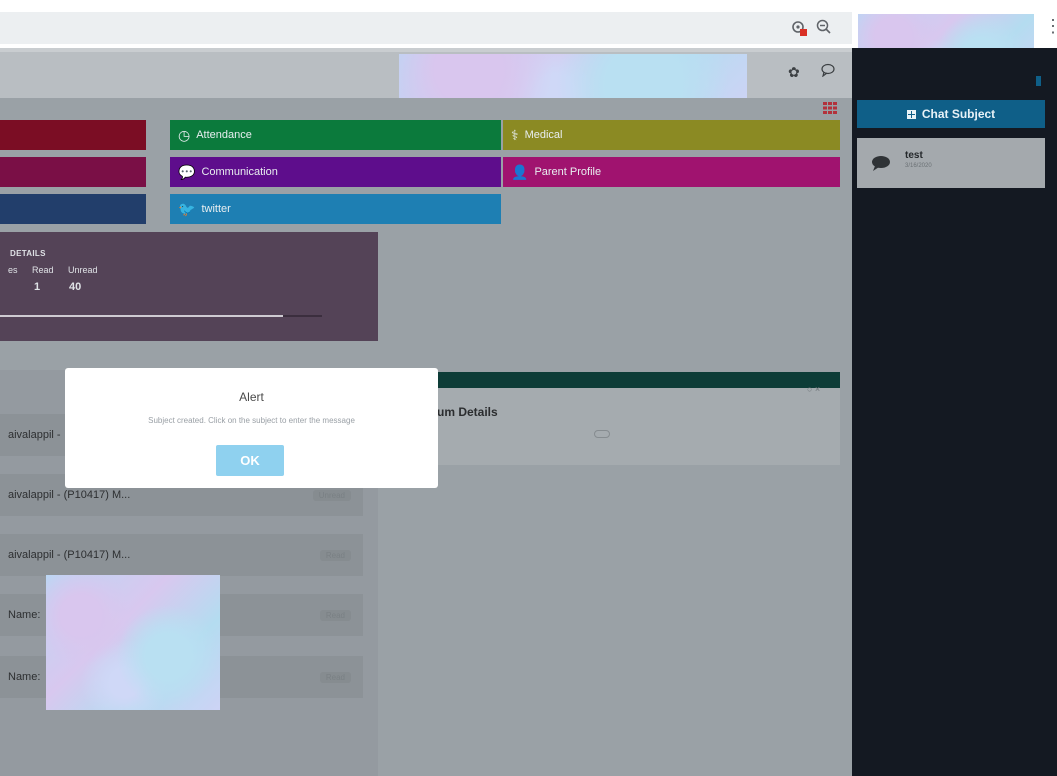  What do you see at coordinates (13, 270) in the screenshot?
I see `column-header-sent: es` at bounding box center [13, 270].